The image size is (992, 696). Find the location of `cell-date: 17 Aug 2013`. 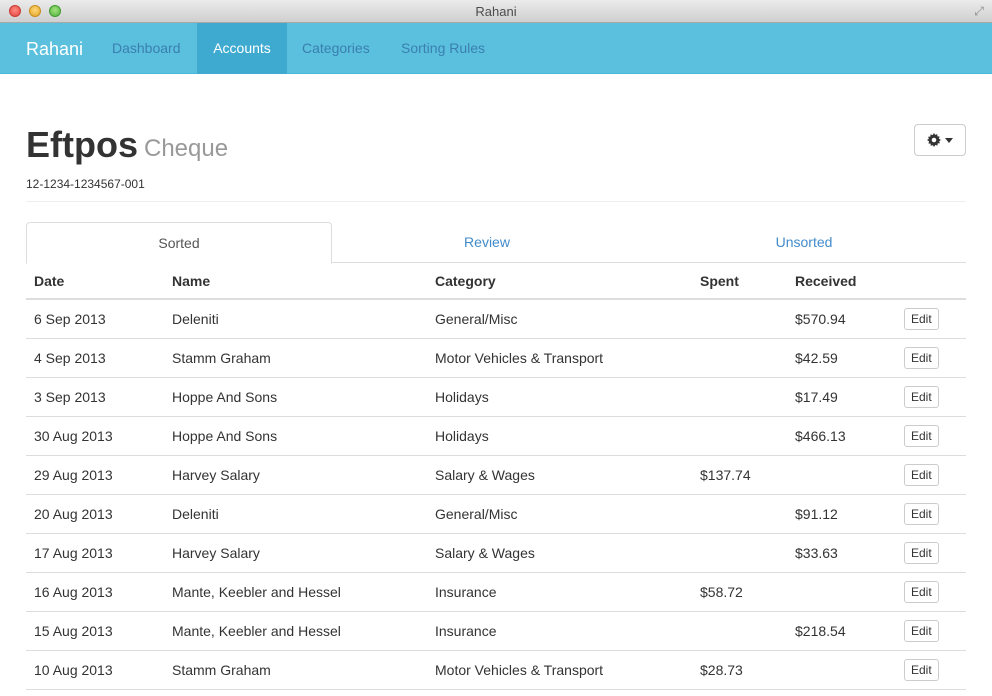

cell-date: 17 Aug 2013 is located at coordinates (95, 553).